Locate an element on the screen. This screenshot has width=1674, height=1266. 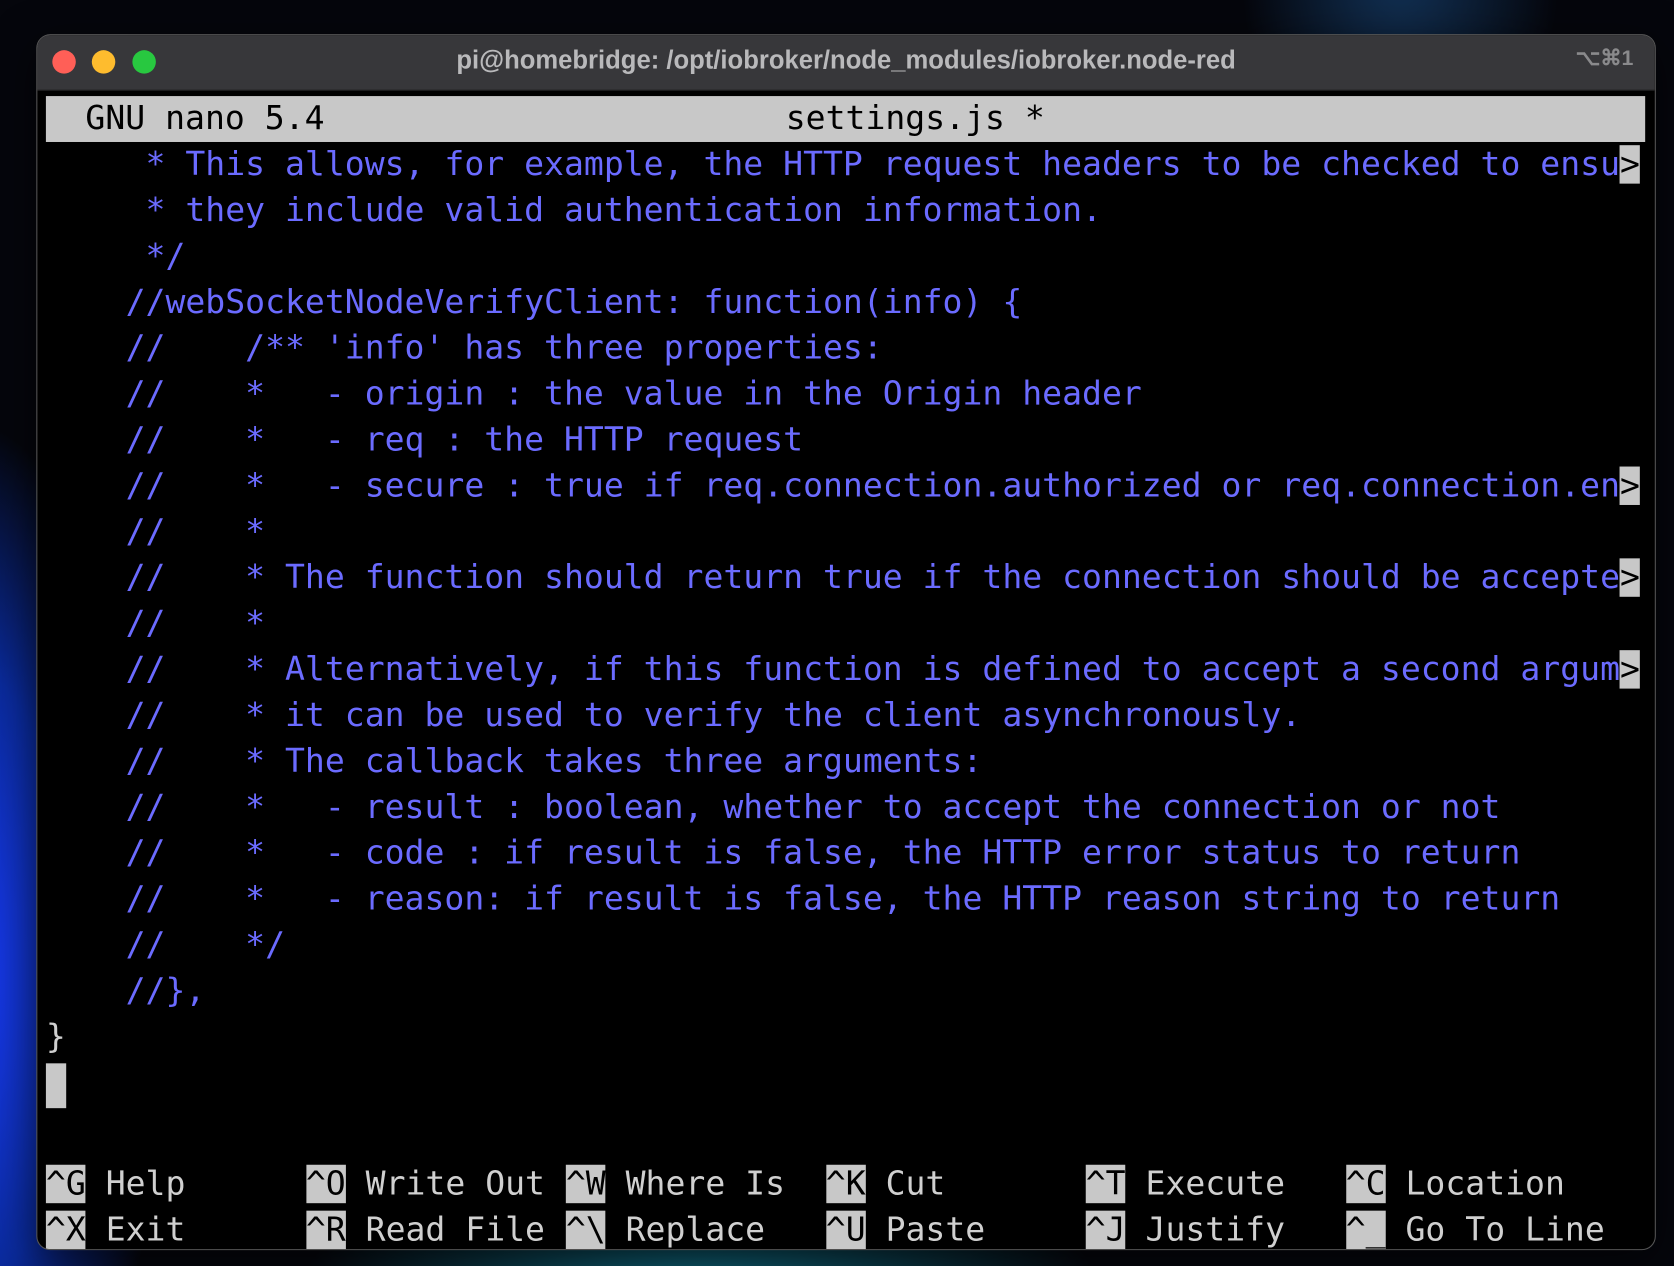
shortcut-label: Paste is located at coordinates (935, 1230).